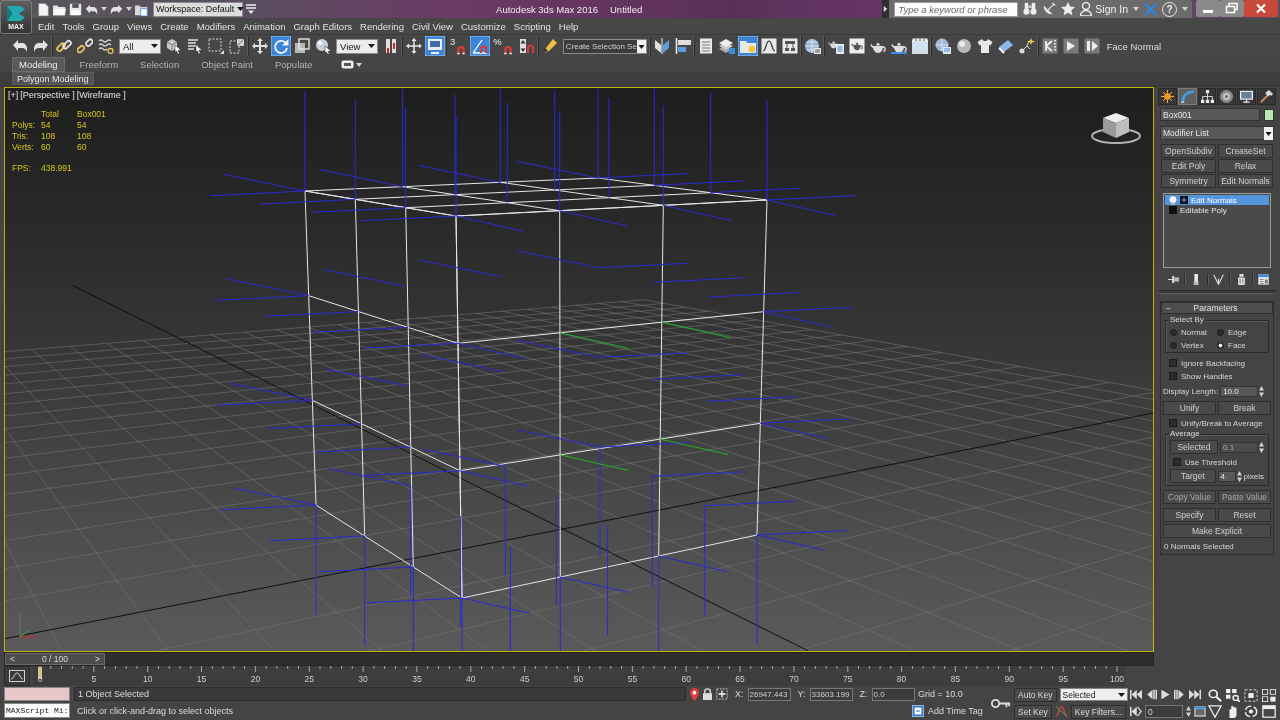 This screenshot has height=720, width=1280. What do you see at coordinates (435, 46) in the screenshot?
I see `keyboard-override-icon` at bounding box center [435, 46].